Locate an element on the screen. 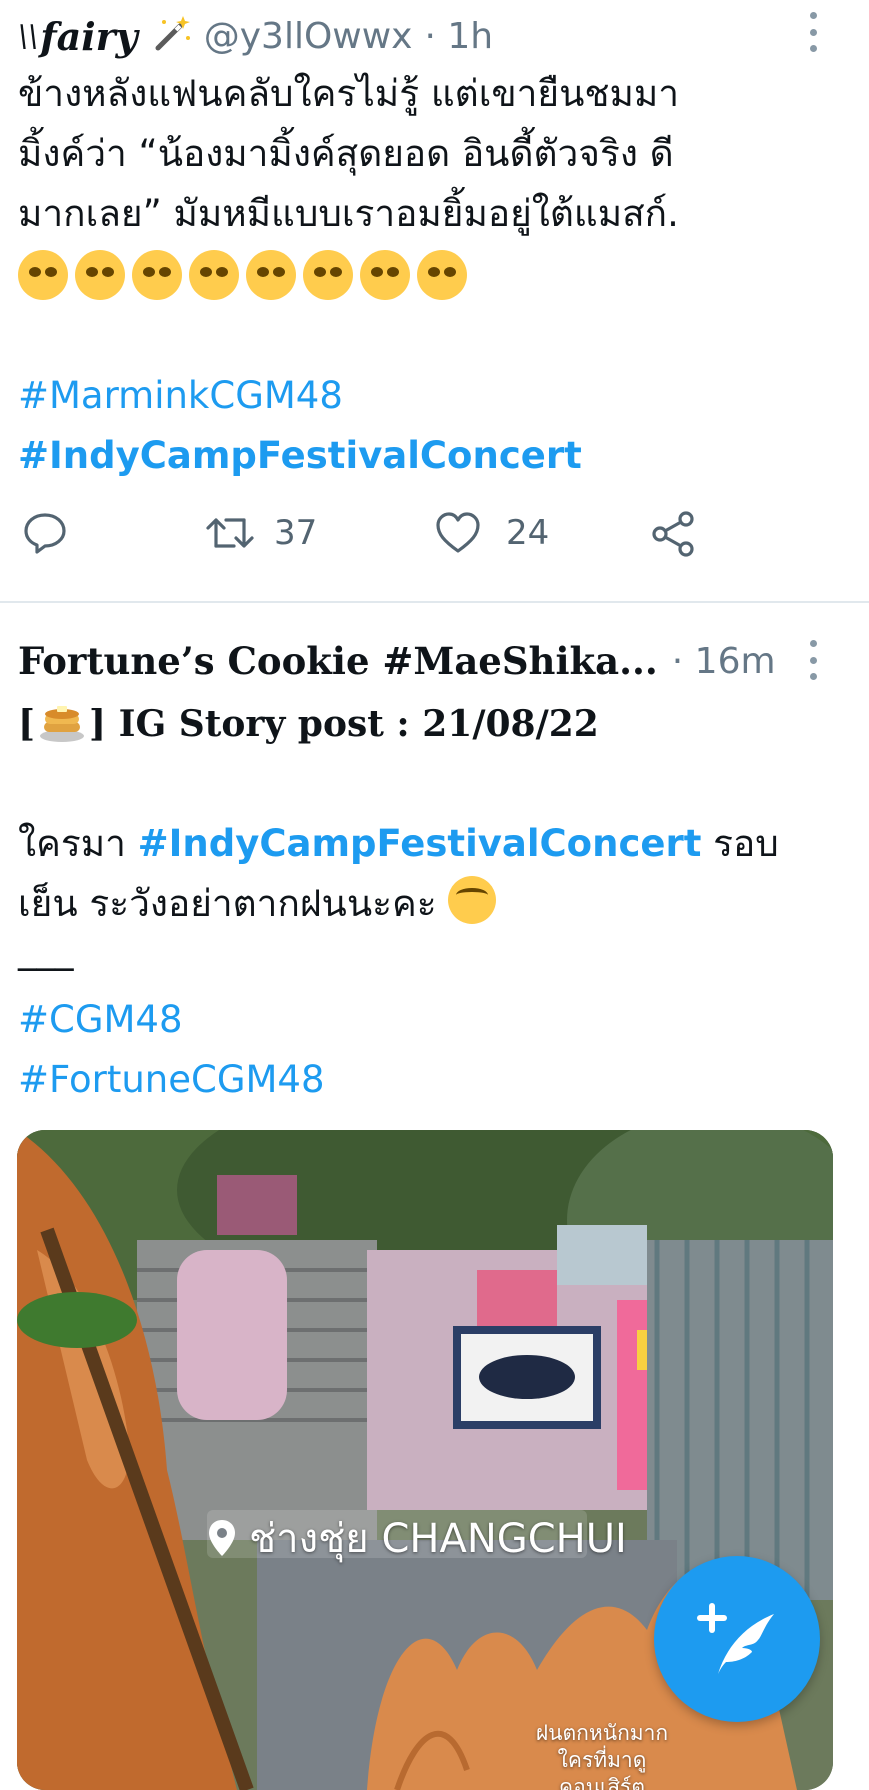 This screenshot has height=1790, width=869. reply-icon is located at coordinates (45, 533).